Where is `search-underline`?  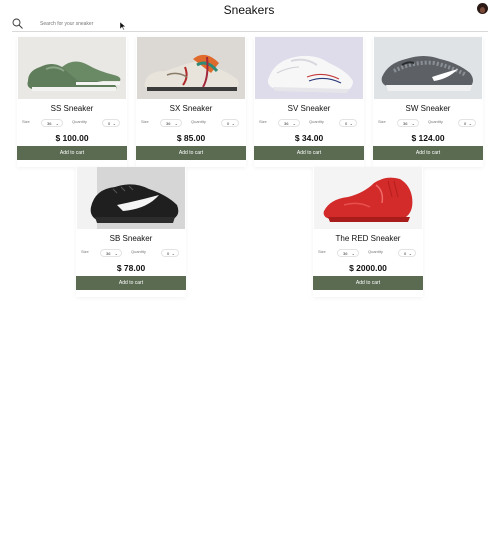
search-underline is located at coordinates (250, 31).